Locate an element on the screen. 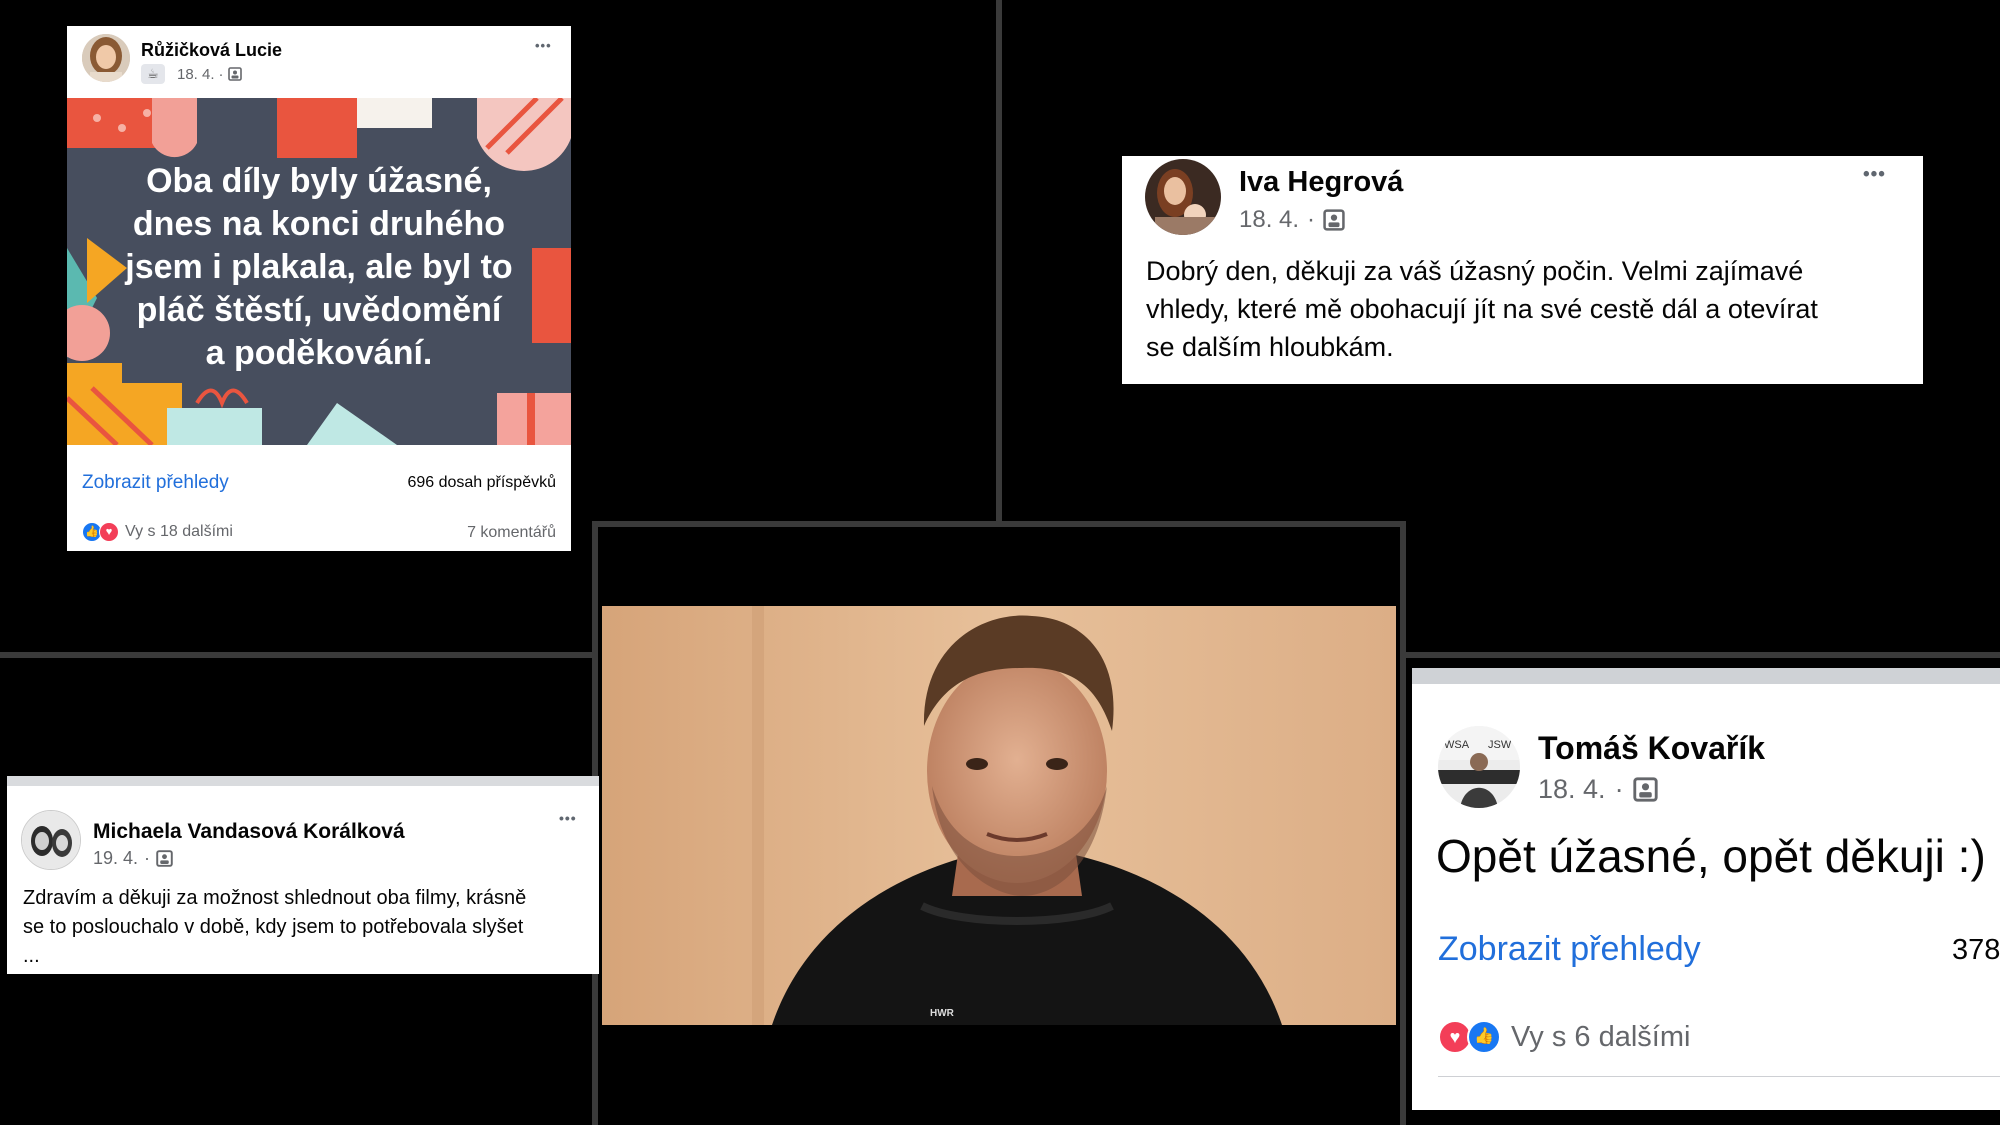 Image resolution: width=2000 pixels, height=1125 pixels. reactions-row: 👍 ♥ Vy s 18 dalšími is located at coordinates (157, 532).